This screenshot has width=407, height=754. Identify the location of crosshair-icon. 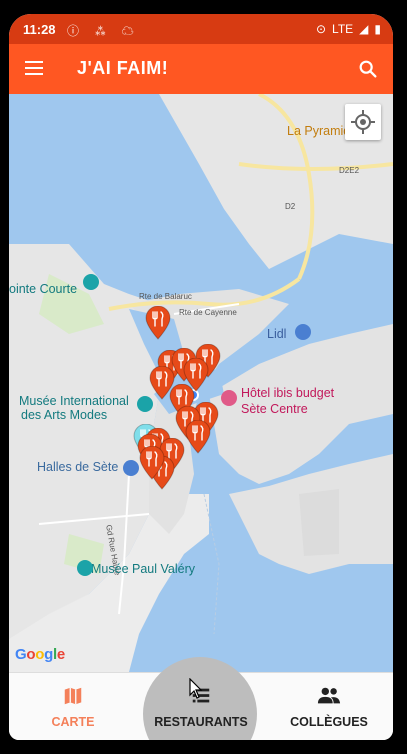
(363, 122).